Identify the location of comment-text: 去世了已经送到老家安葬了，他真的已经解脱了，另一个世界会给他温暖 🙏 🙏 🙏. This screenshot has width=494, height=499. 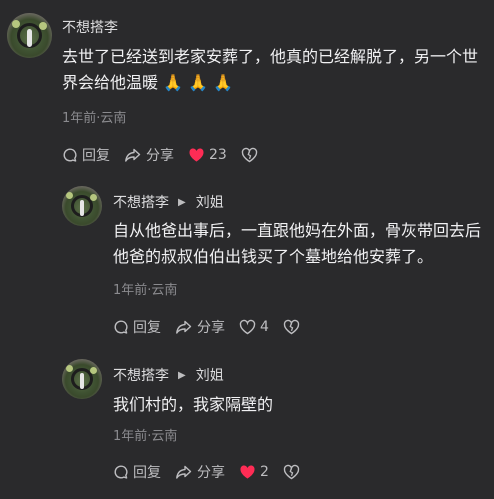
(270, 69).